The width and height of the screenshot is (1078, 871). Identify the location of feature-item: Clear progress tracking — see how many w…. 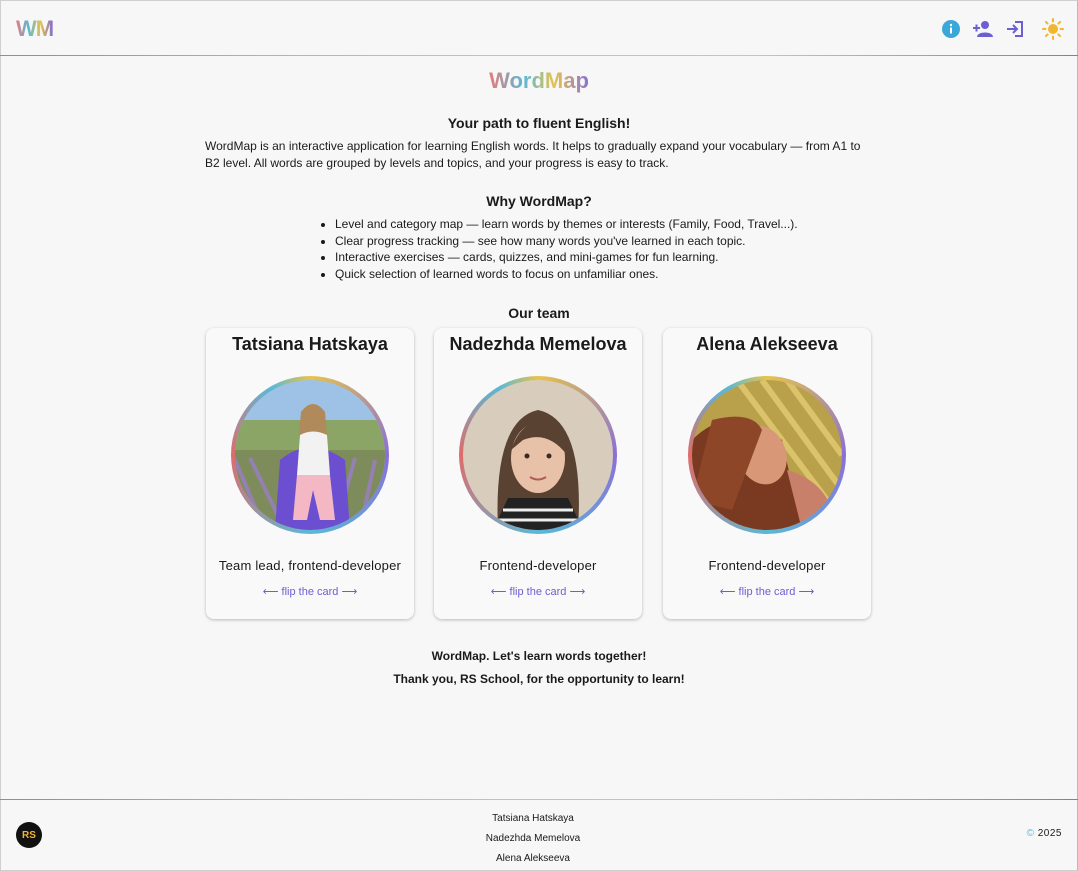
(566, 241).